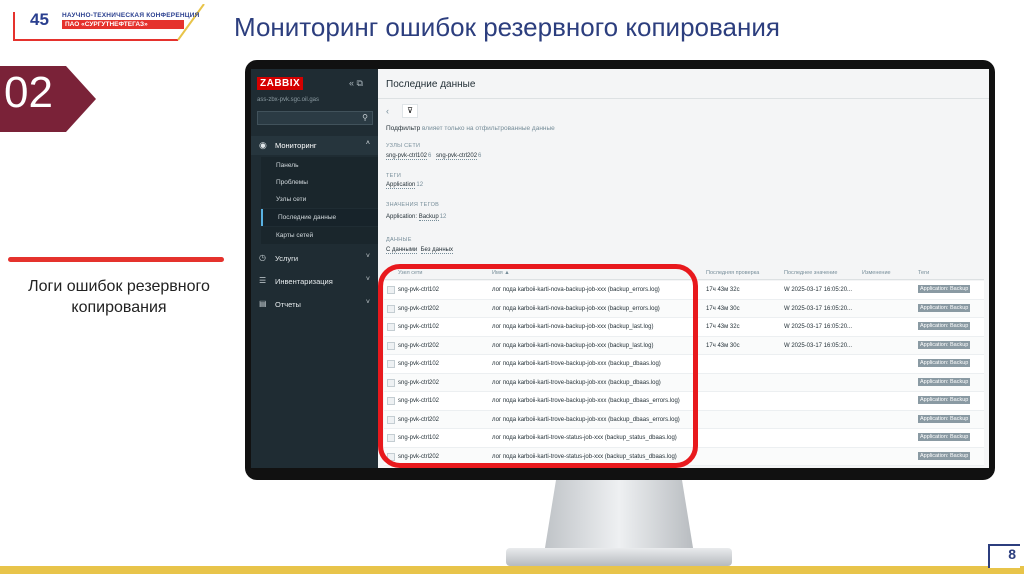 The width and height of the screenshot is (1024, 574). What do you see at coordinates (315, 118) in the screenshot?
I see `sidebar-search-input: ⚲` at bounding box center [315, 118].